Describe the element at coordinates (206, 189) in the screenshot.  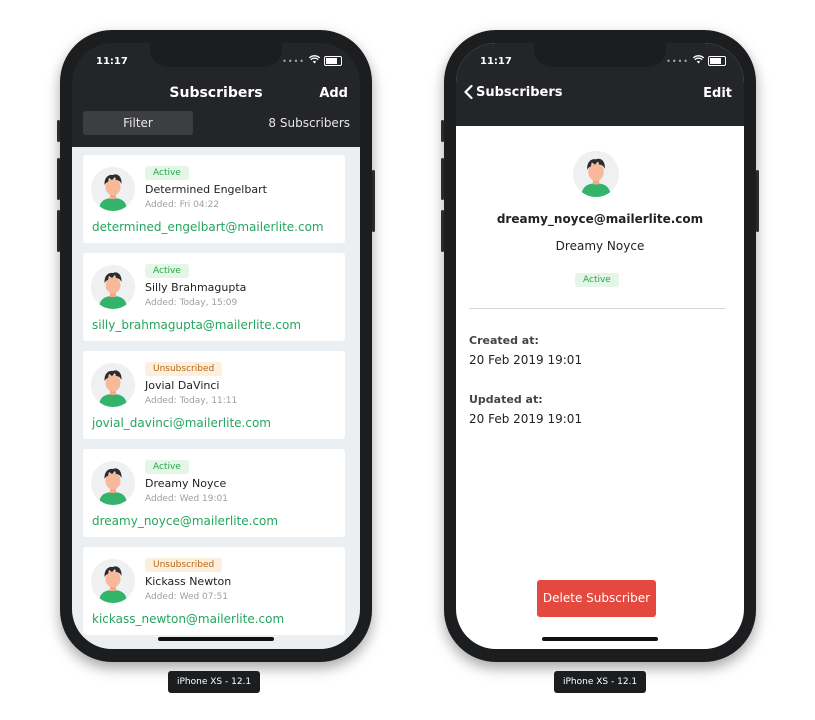
I see `subscriber-name: Determined Engelbart` at that location.